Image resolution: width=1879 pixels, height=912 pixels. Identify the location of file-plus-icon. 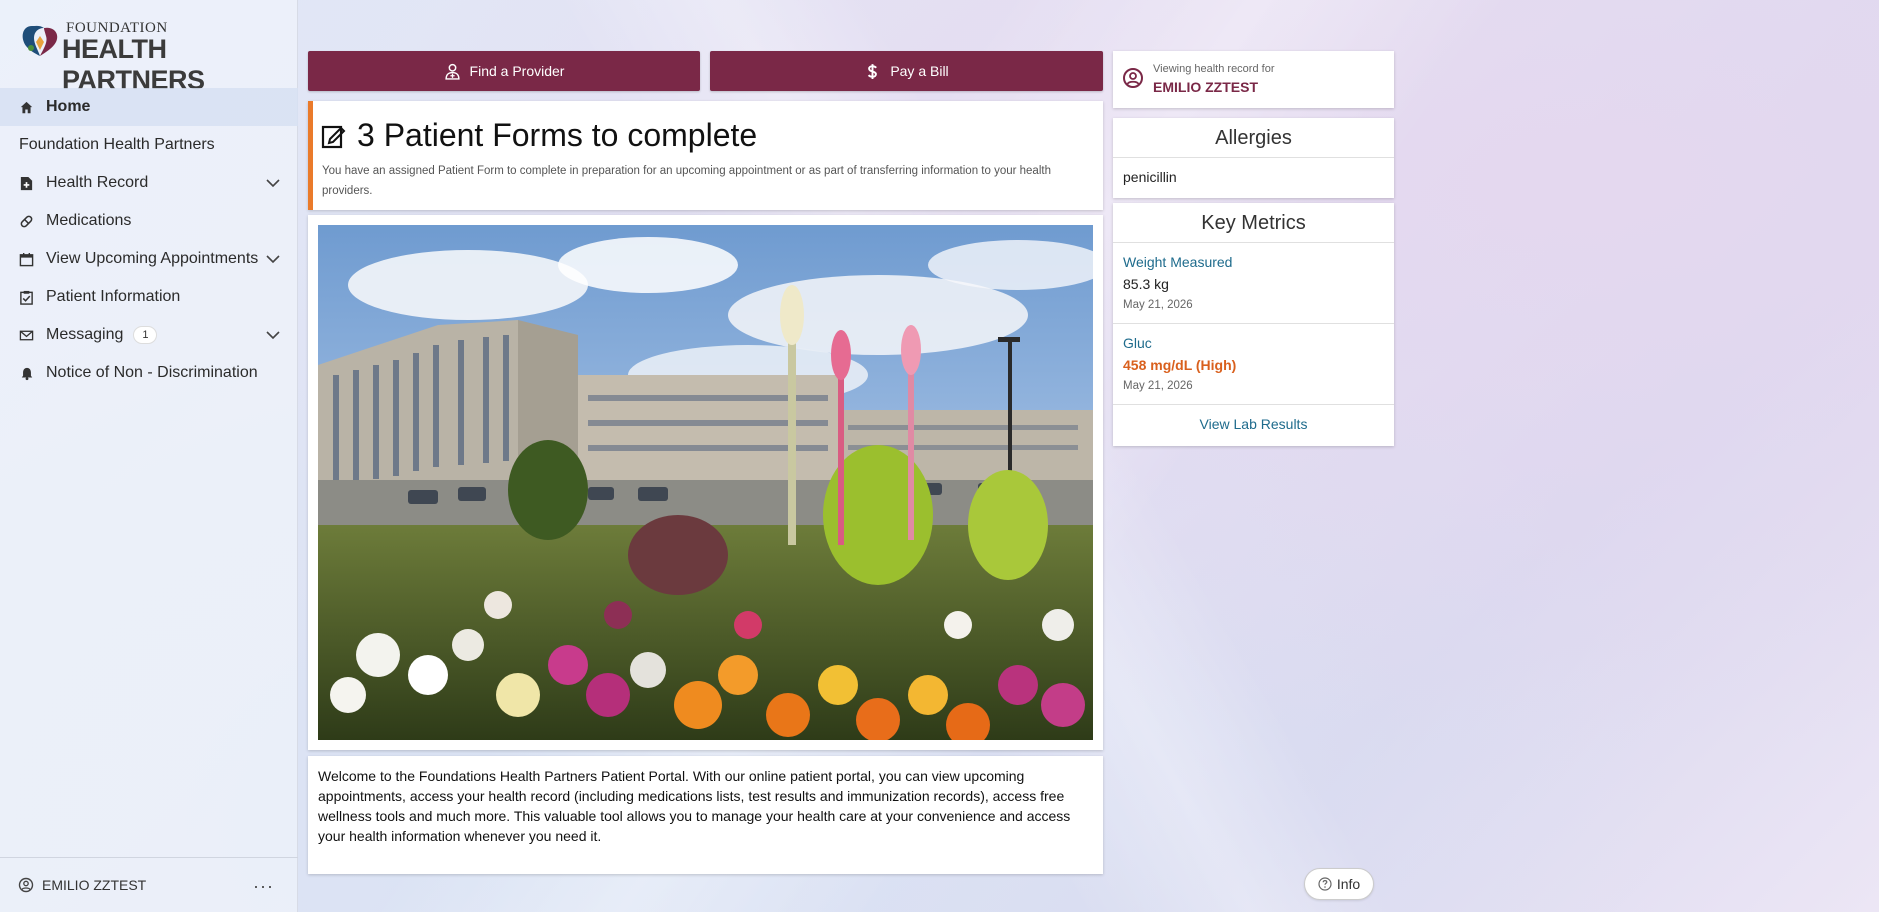
(26, 183).